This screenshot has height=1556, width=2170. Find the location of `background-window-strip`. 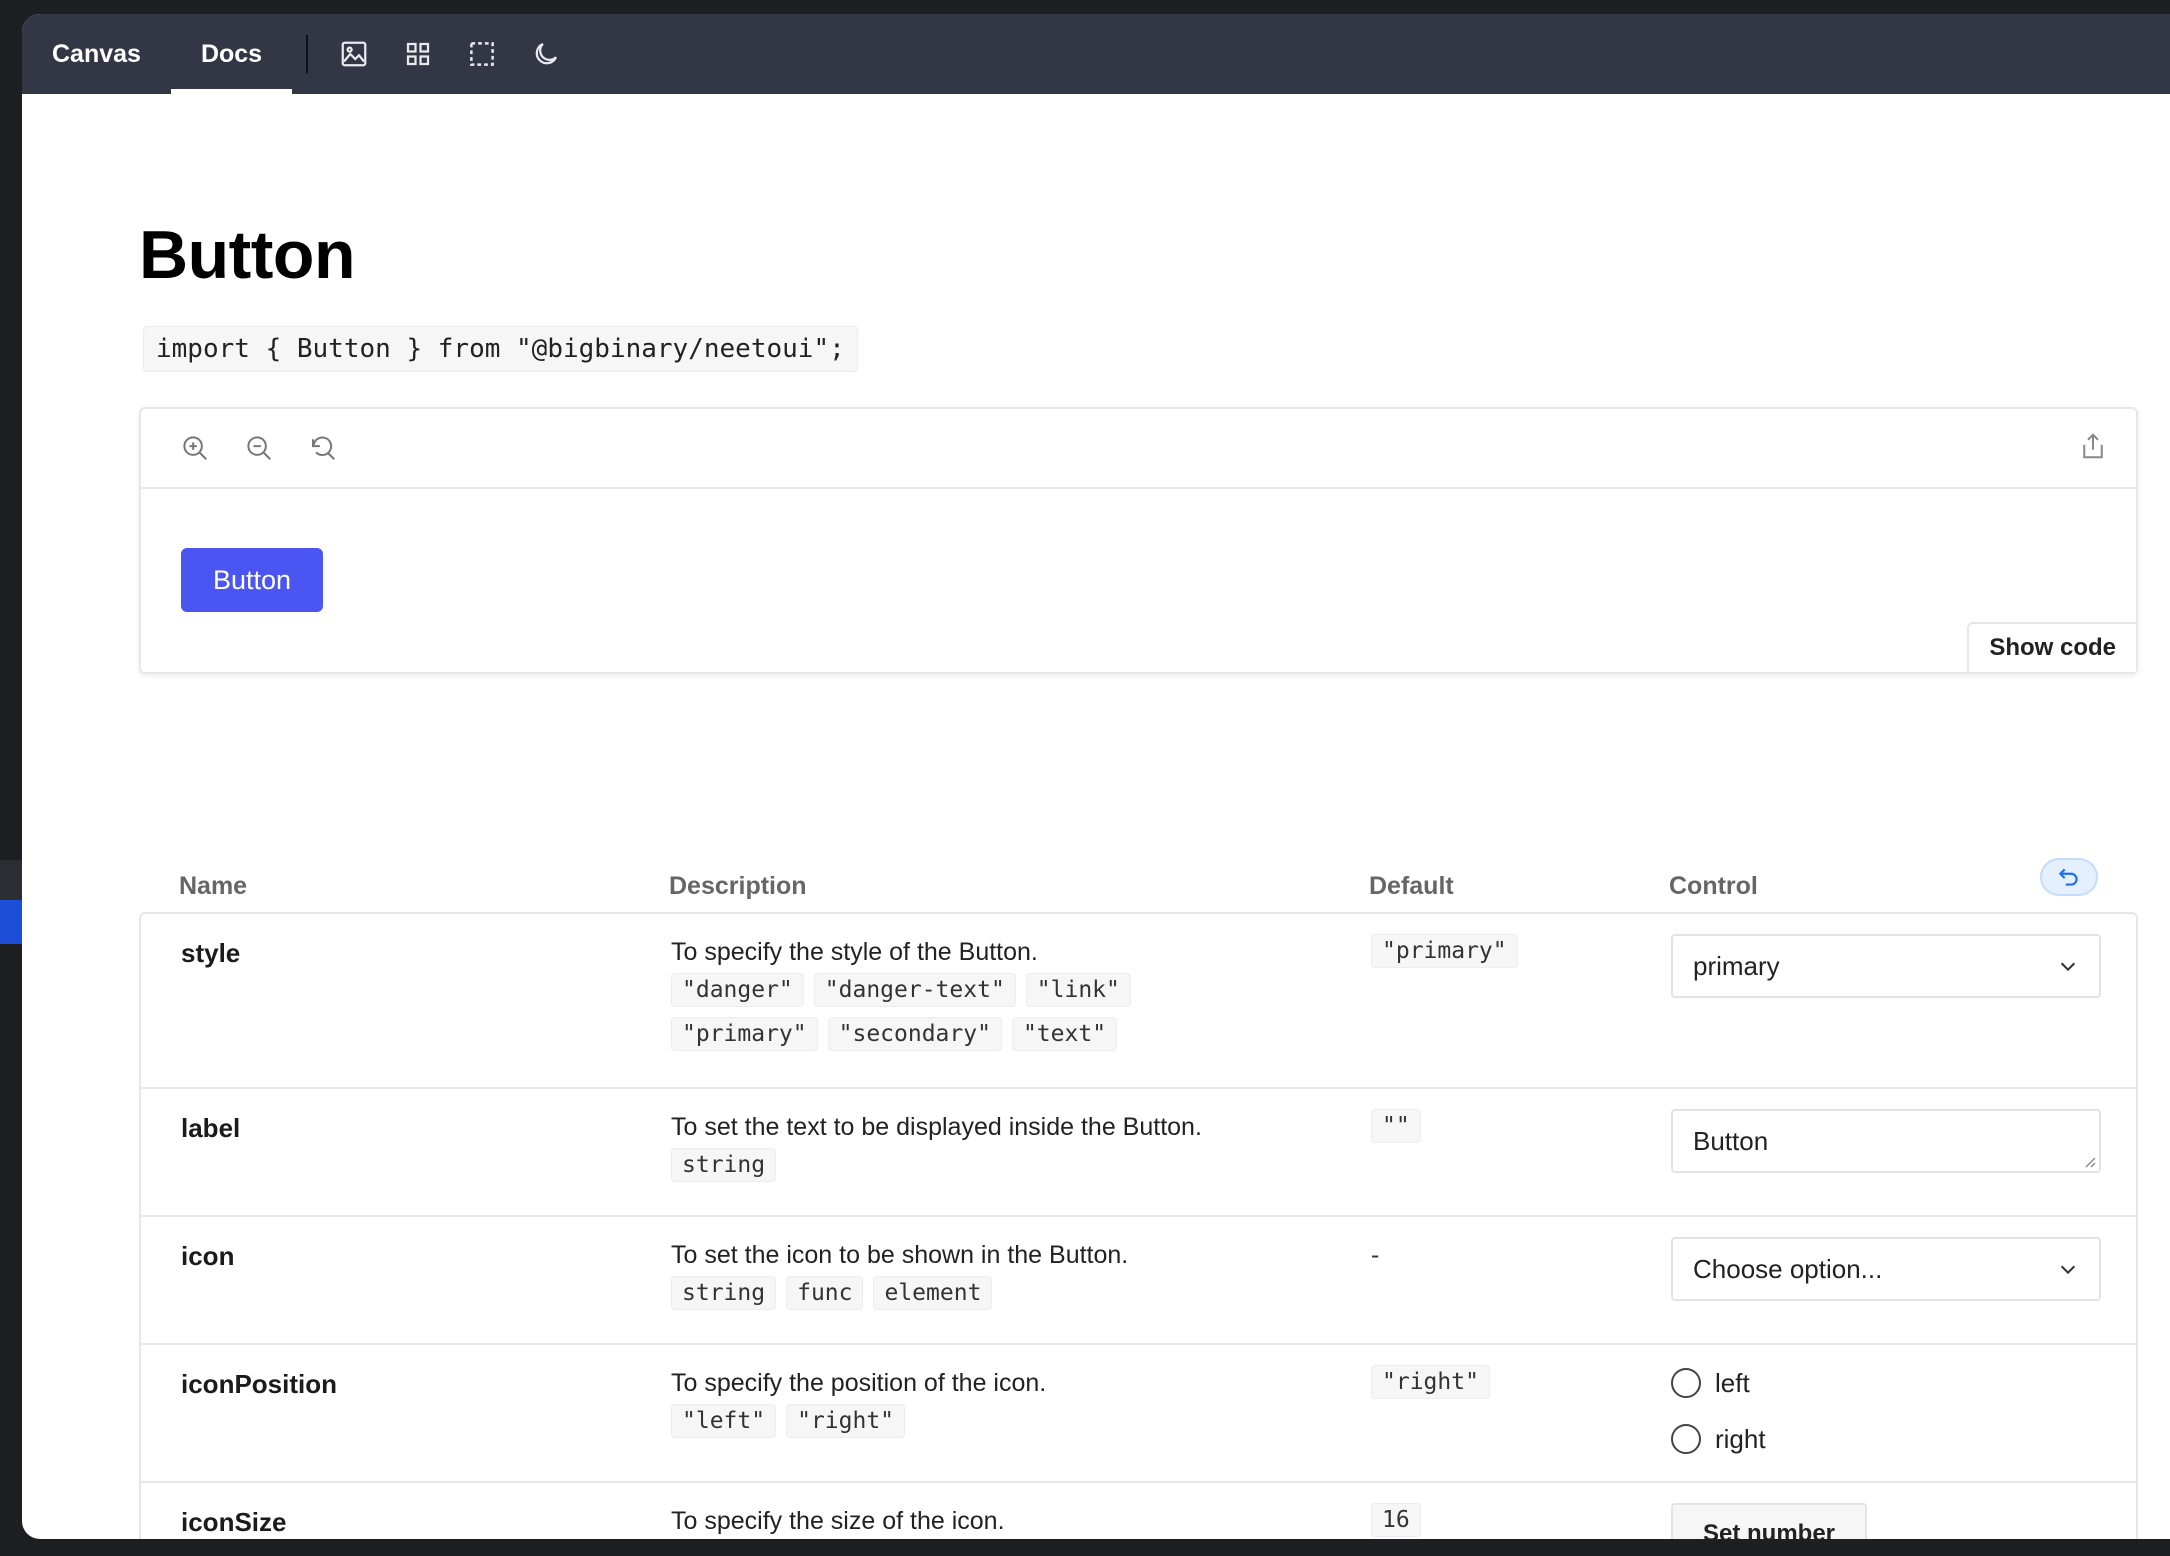

background-window-strip is located at coordinates (11, 880).